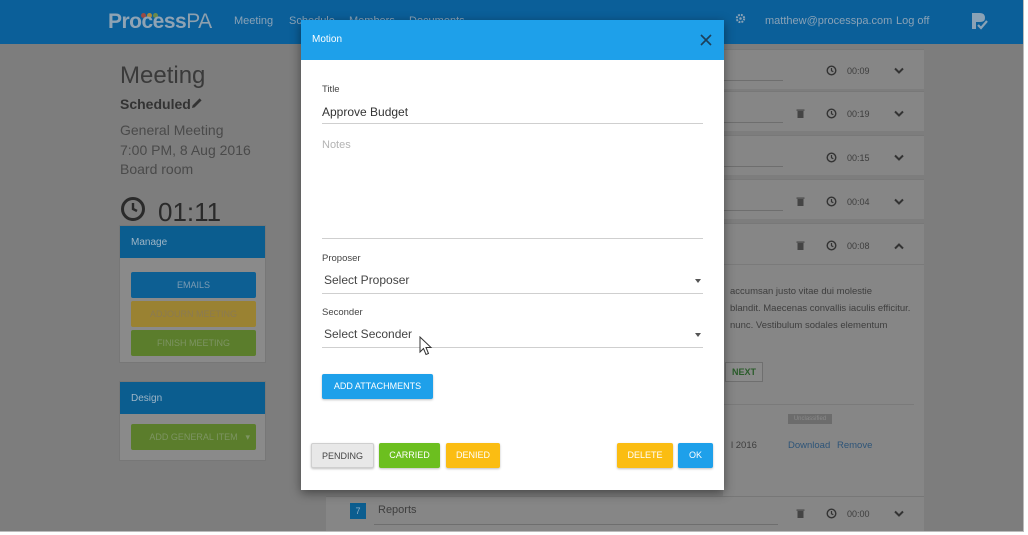 The height and width of the screenshot is (535, 1028). Describe the element at coordinates (512, 238) in the screenshot. I see `notes-underline` at that location.